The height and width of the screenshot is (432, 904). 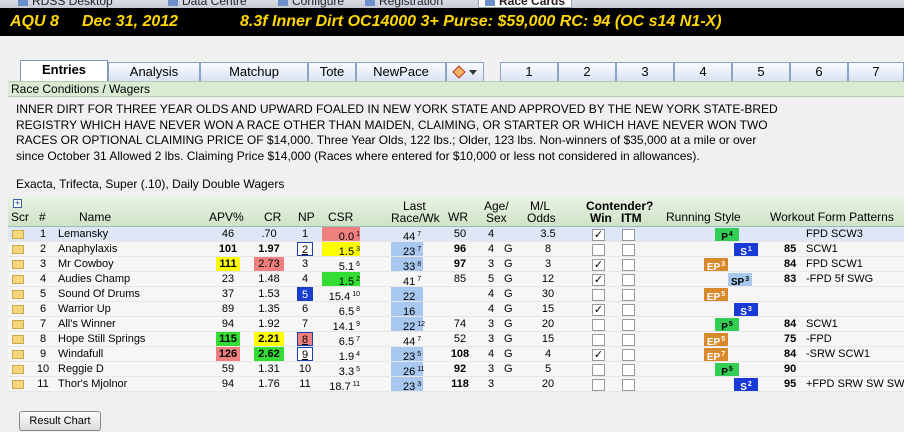 What do you see at coordinates (65, 4) in the screenshot?
I see `window-tab-rdss-desktop: RDSS Desktop` at bounding box center [65, 4].